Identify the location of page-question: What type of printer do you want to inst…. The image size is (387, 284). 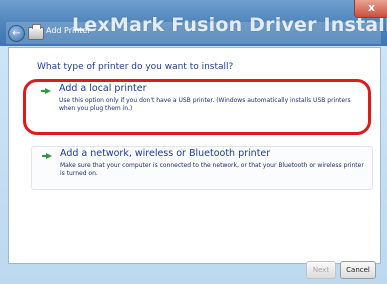
(135, 67).